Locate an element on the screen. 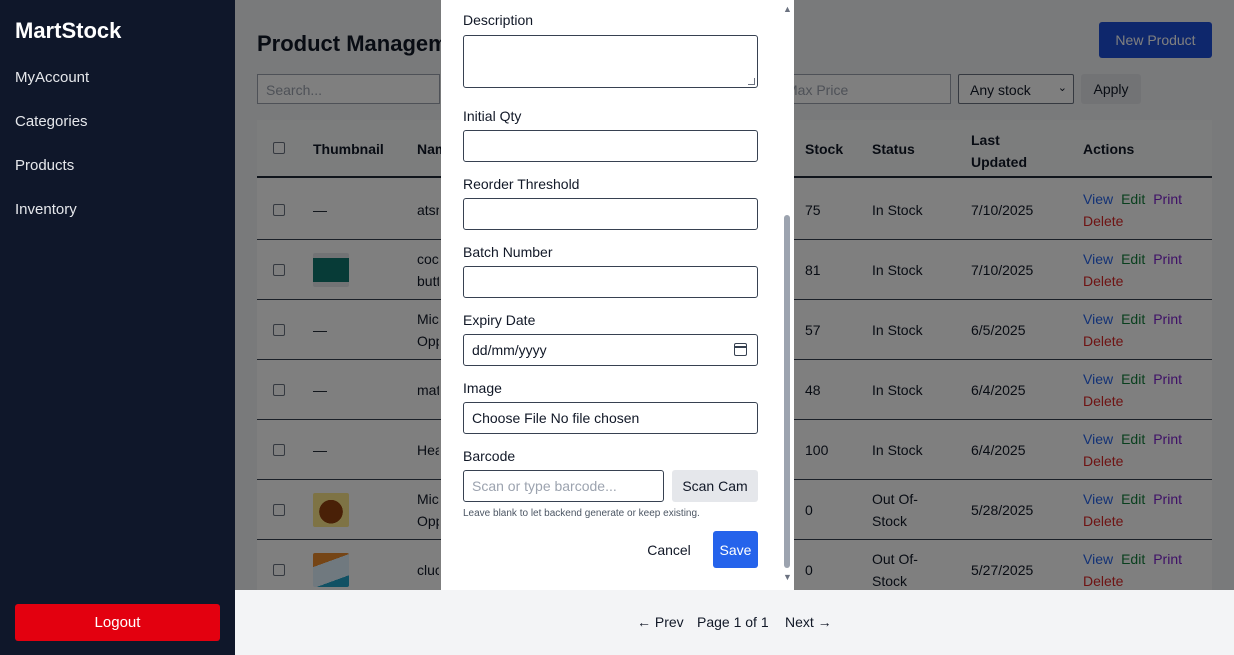  brand-logo: MartStock is located at coordinates (68, 30).